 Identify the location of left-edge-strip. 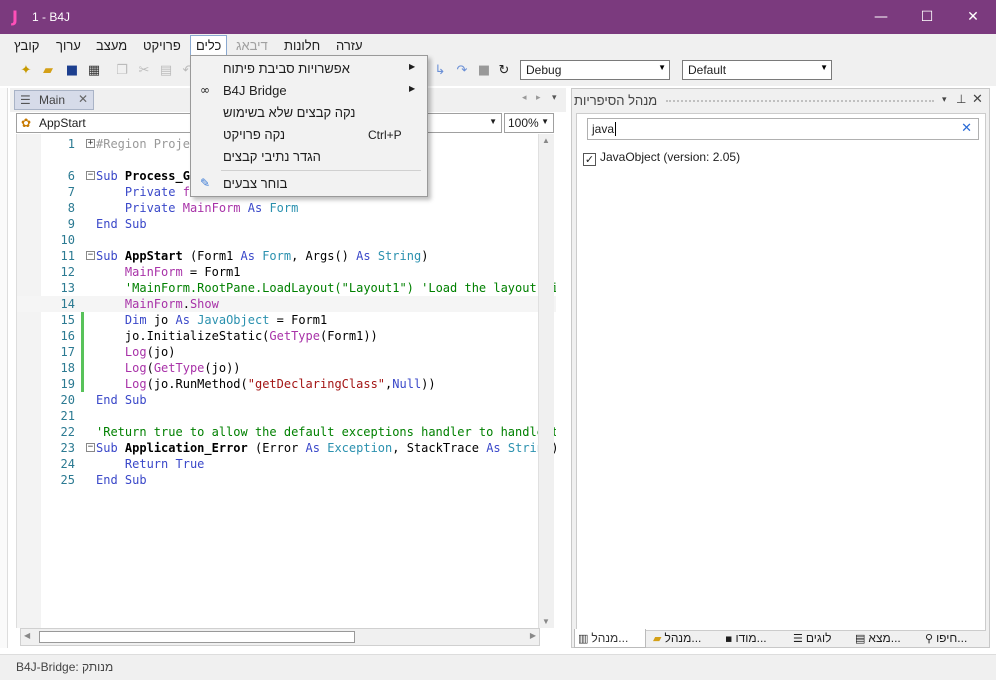
(4, 368).